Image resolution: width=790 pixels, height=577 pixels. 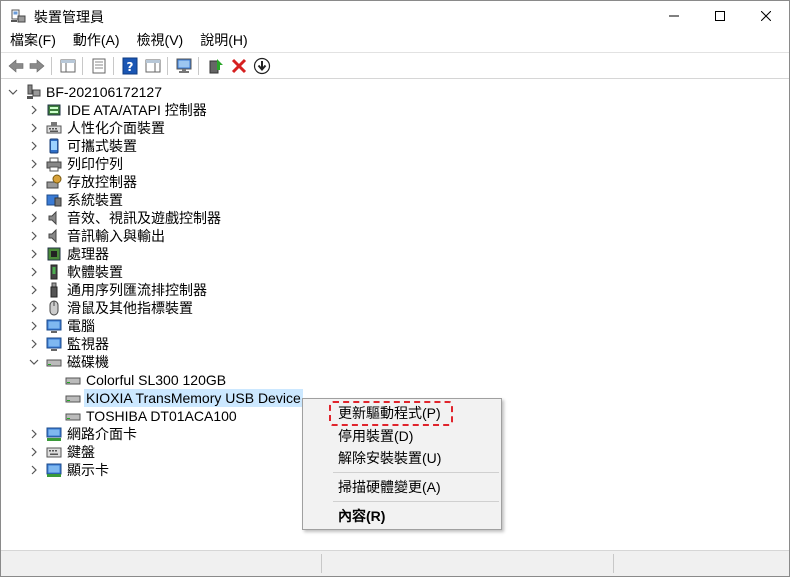 What do you see at coordinates (131, 290) in the screenshot?
I see `tree-category-usb-controllers: 通用序列匯流排控制器` at bounding box center [131, 290].